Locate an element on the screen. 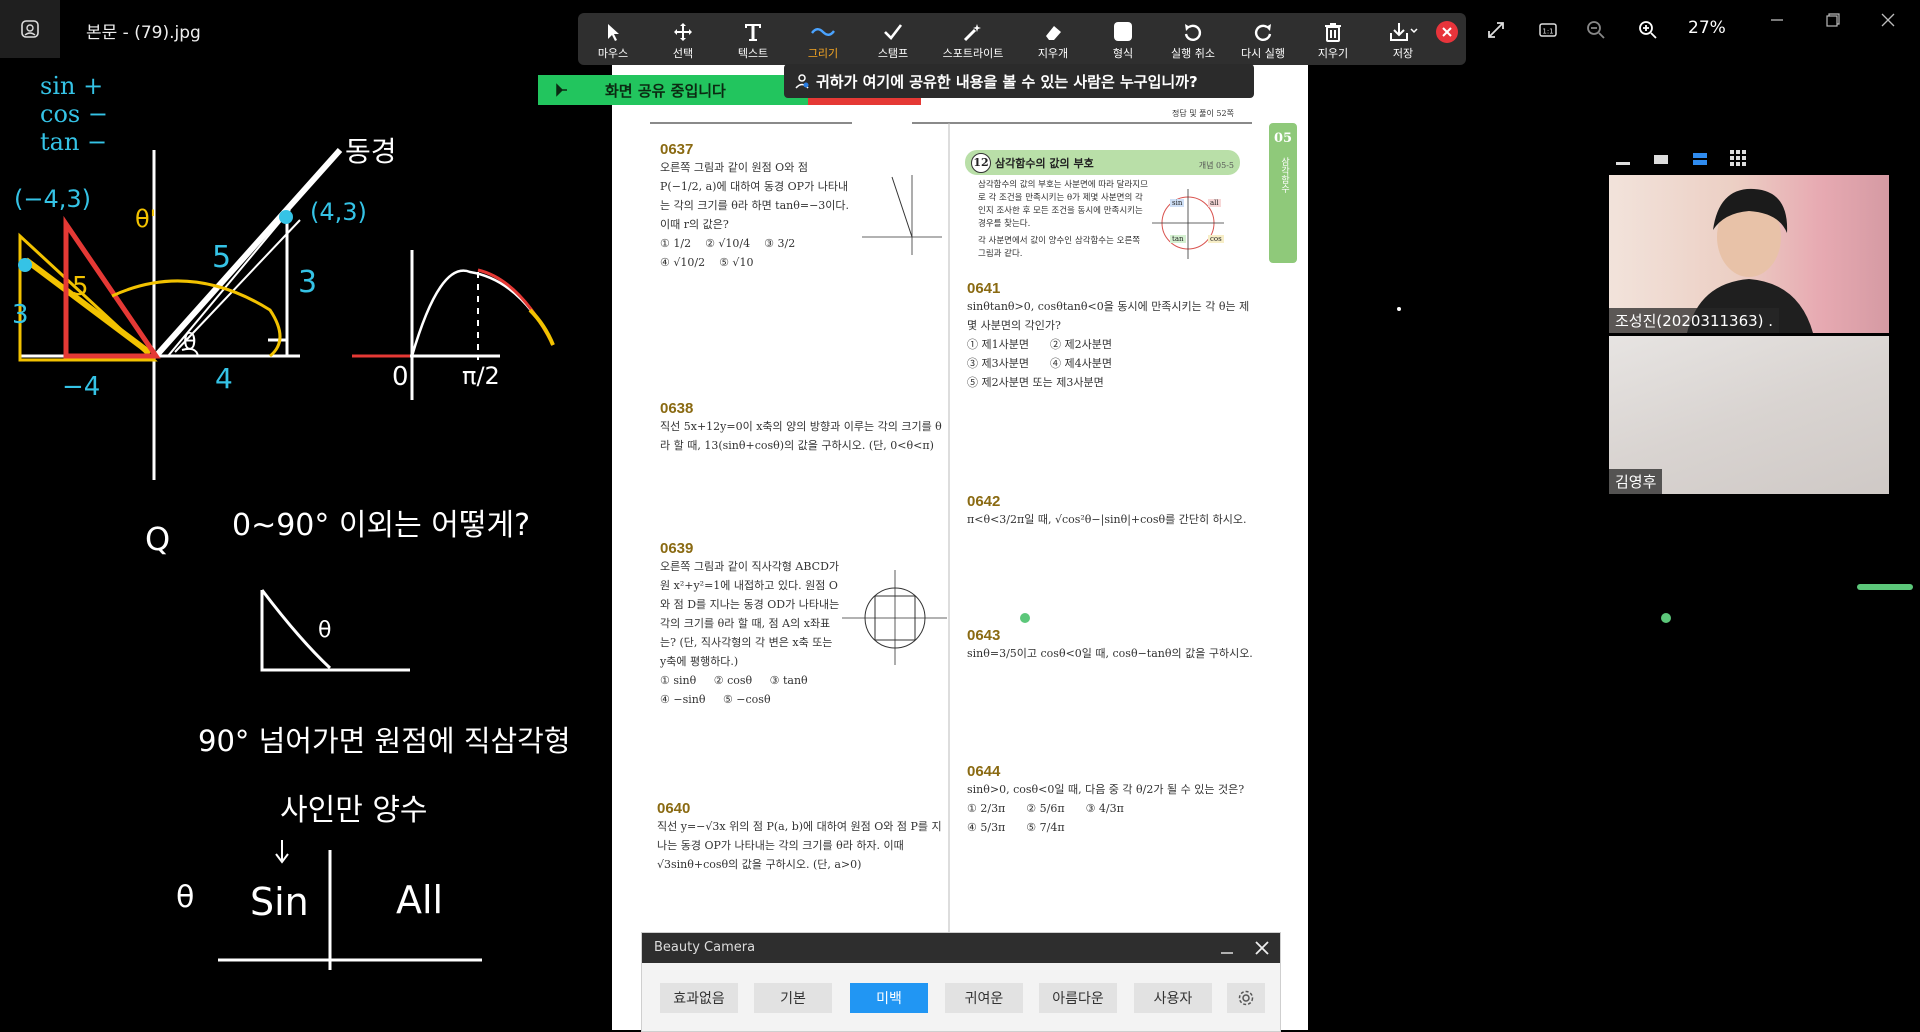 The image size is (1920, 1032). viewers-tooltip: 귀하가 여기에 공유한 내용을 볼 수 있는 사람은 누구입니까? is located at coordinates (1019, 81).